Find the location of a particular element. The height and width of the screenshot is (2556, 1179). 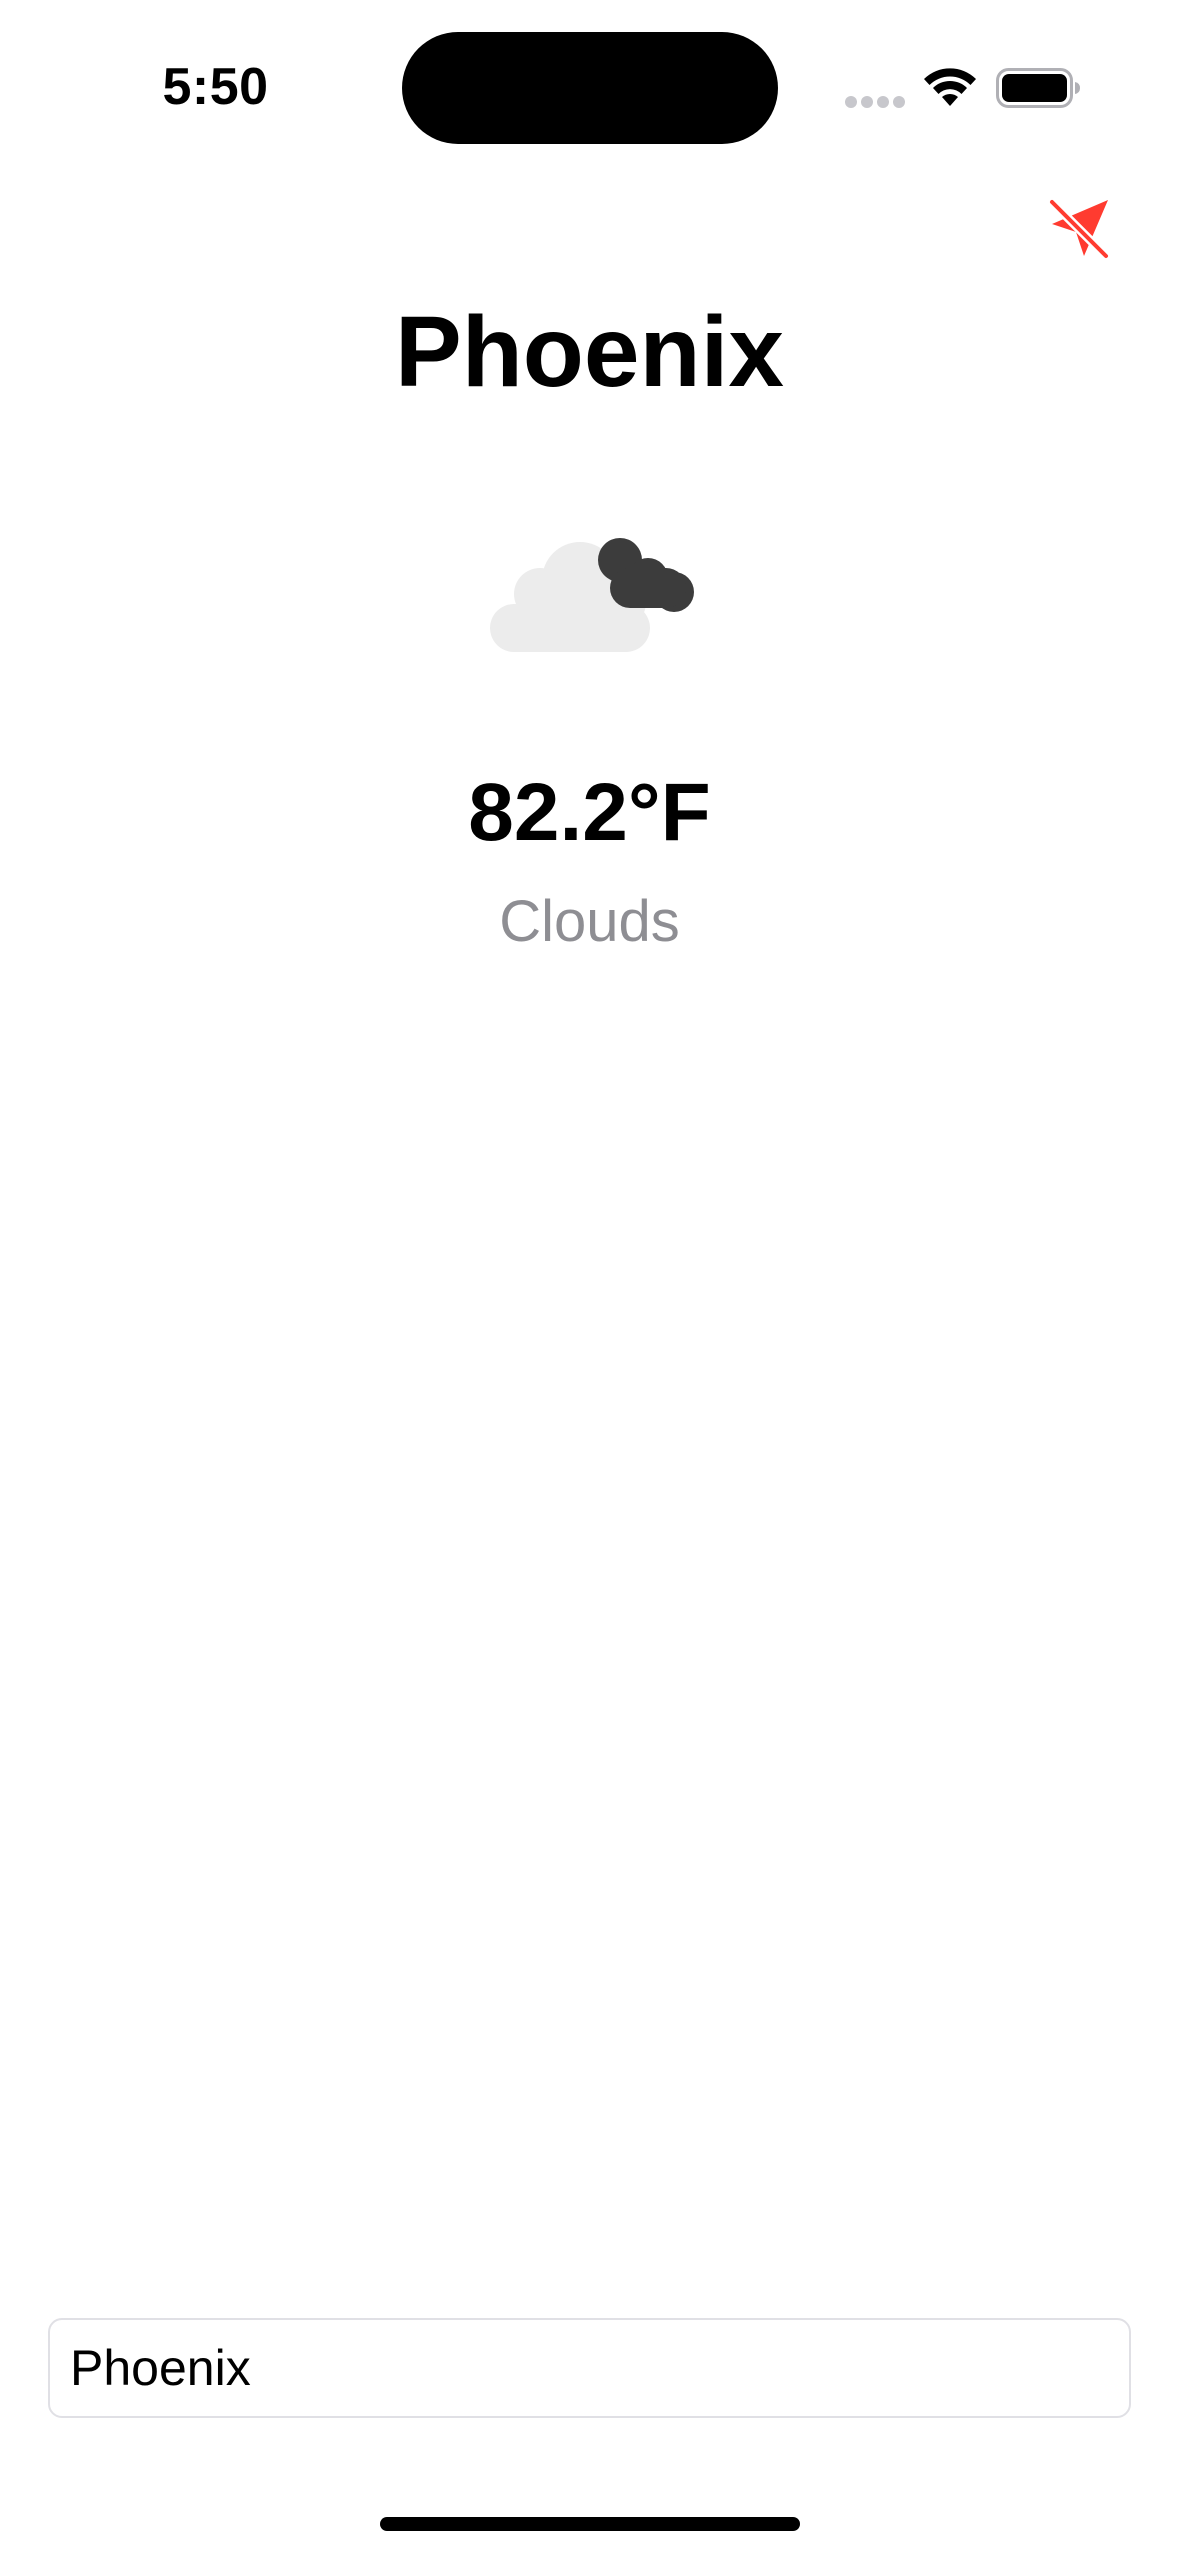

location-slash-icon is located at coordinates (1079, 229).